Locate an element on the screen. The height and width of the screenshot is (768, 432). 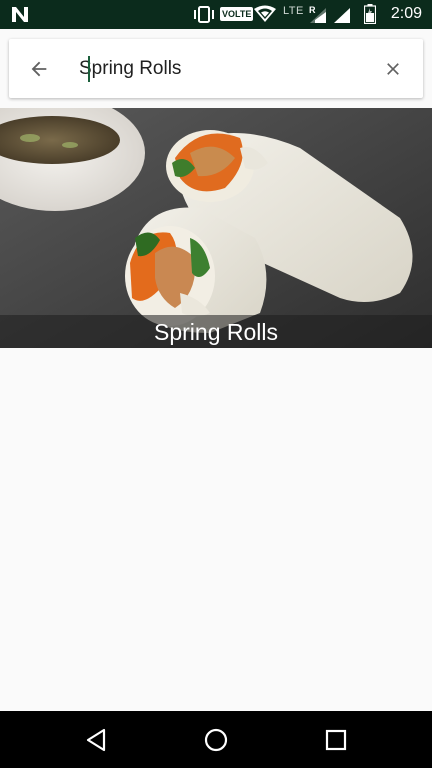
result-title: Spring Rolls is located at coordinates (216, 332).